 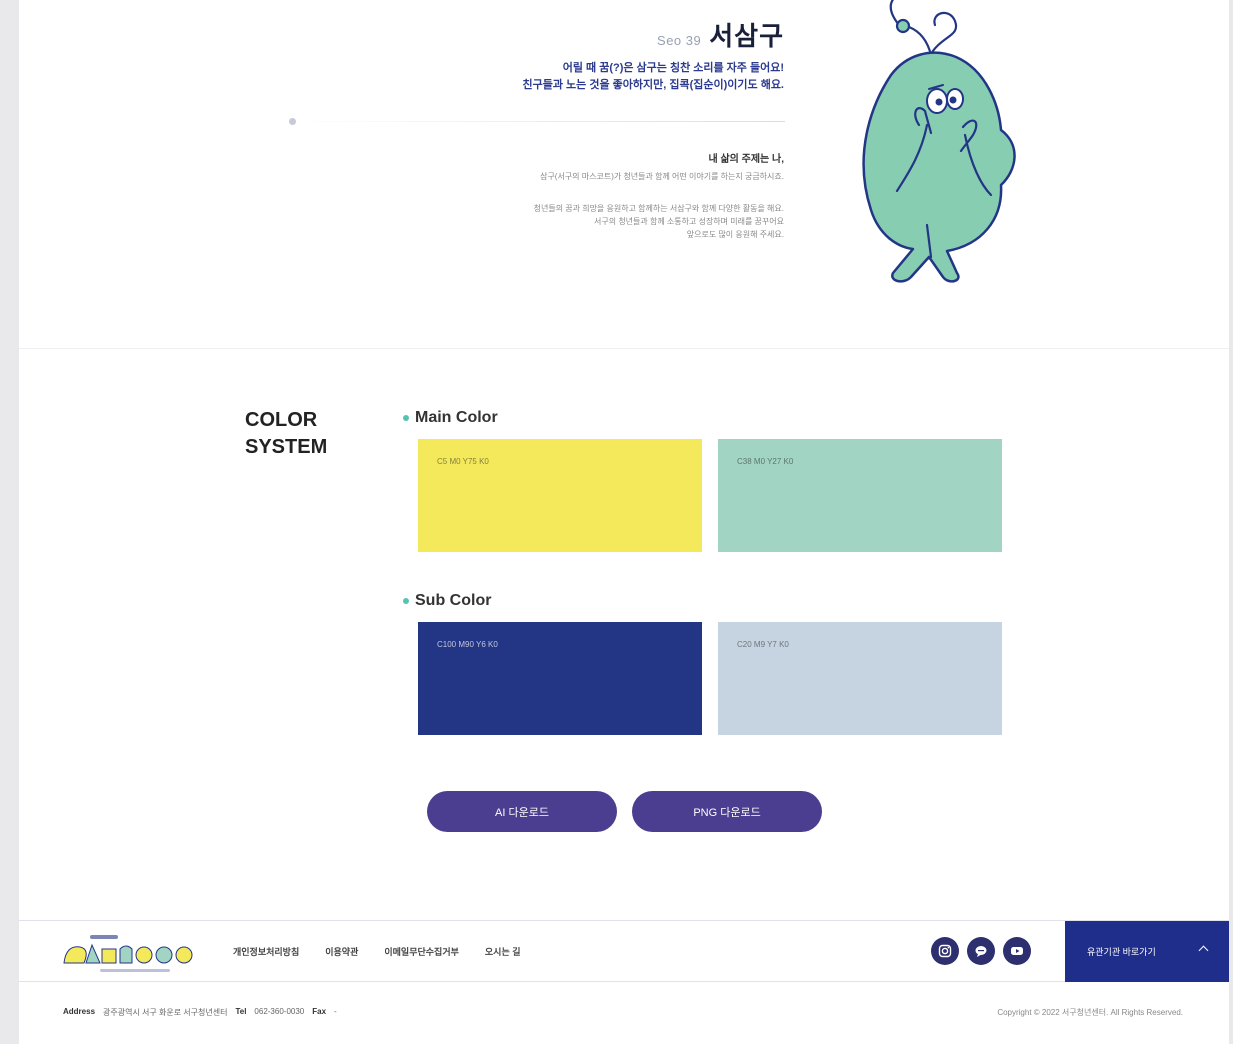 I want to click on swatch-yellow: C5 M0 Y75 K0, so click(x=560, y=495).